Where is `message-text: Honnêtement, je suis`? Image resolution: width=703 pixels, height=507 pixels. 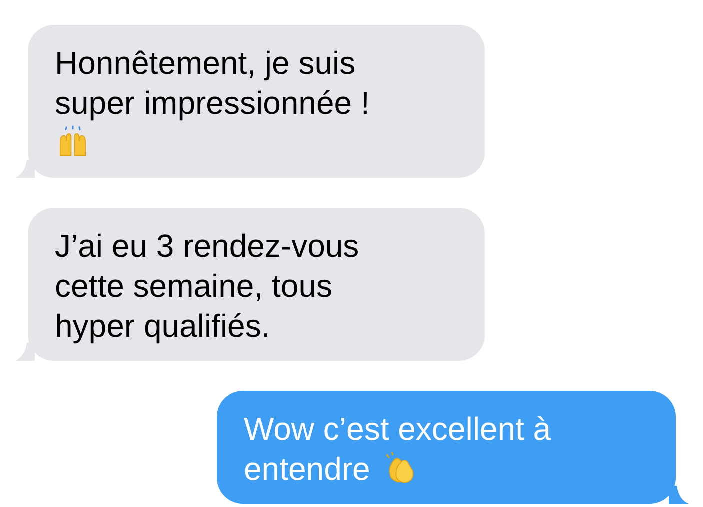 message-text: Honnêtement, je suis is located at coordinates (205, 63).